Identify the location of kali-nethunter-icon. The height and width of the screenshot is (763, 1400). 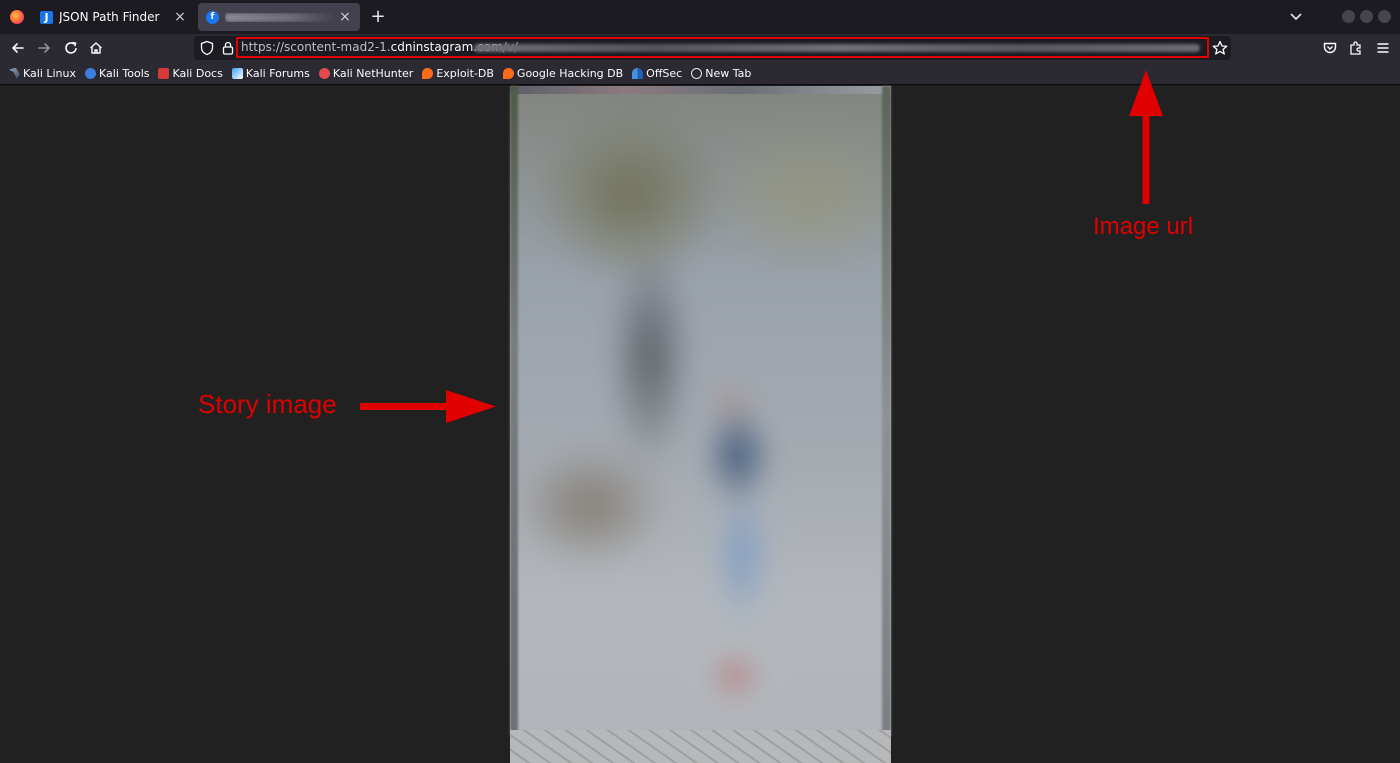
(324, 73).